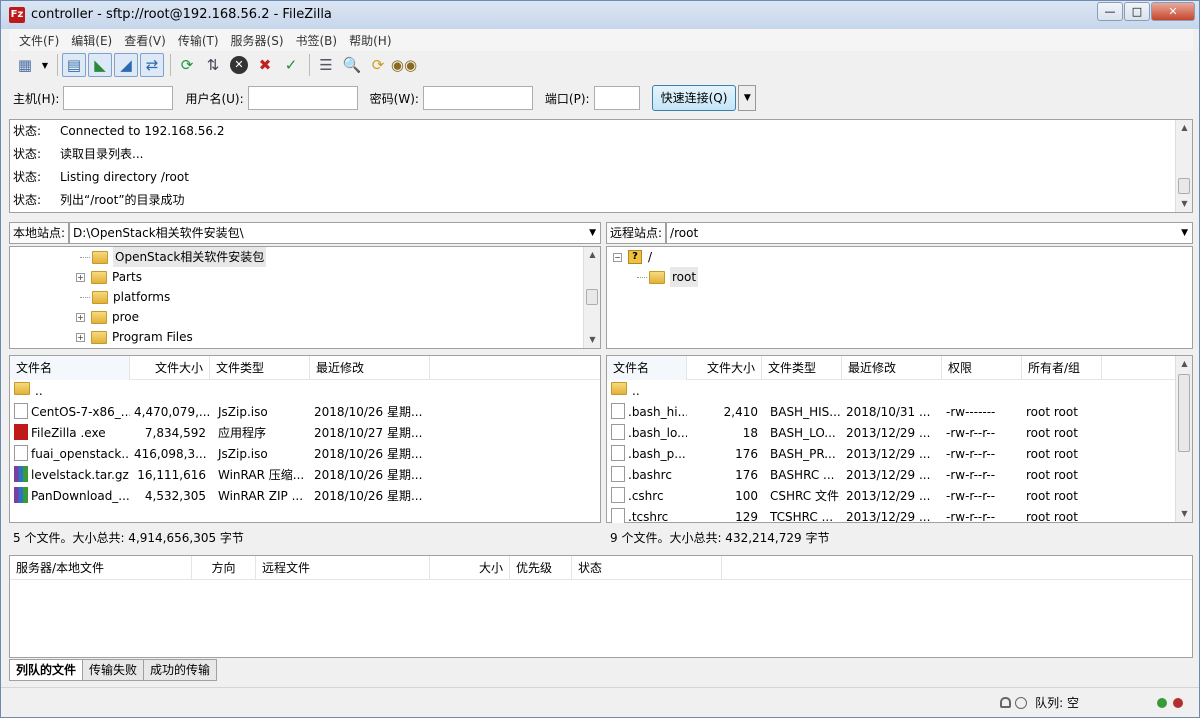  I want to click on cancel-operation-icon: ✕, so click(239, 65).